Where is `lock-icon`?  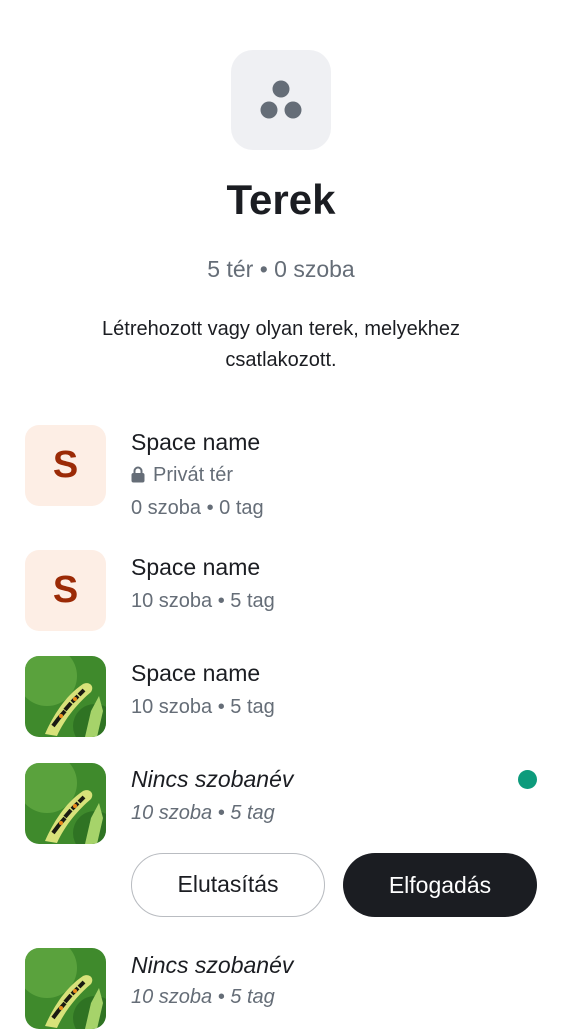 lock-icon is located at coordinates (138, 474).